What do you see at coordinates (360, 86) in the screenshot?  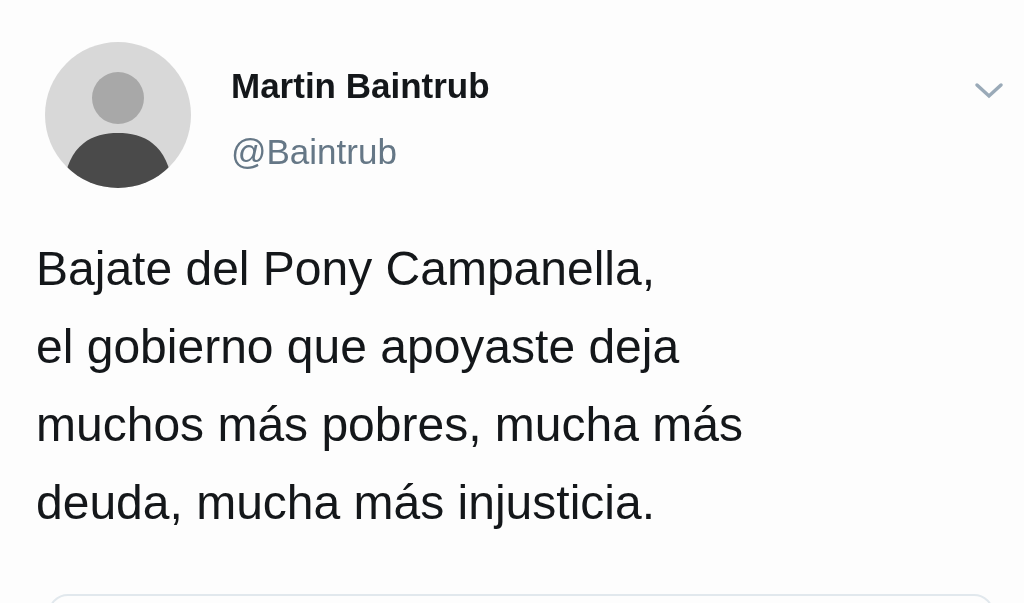 I see `author-name: Martin Baintrub` at bounding box center [360, 86].